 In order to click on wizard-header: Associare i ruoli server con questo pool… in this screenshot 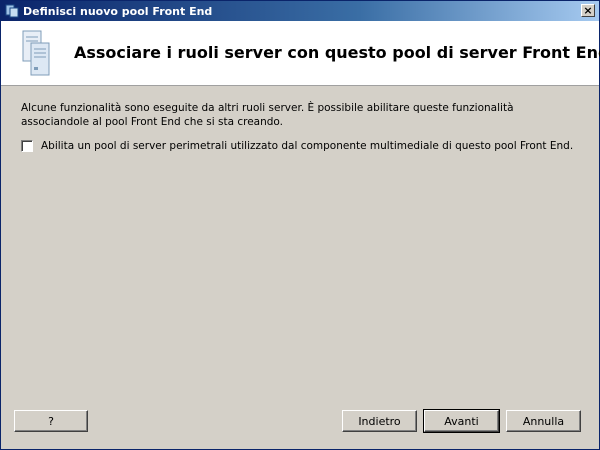, I will do `click(300, 53)`.